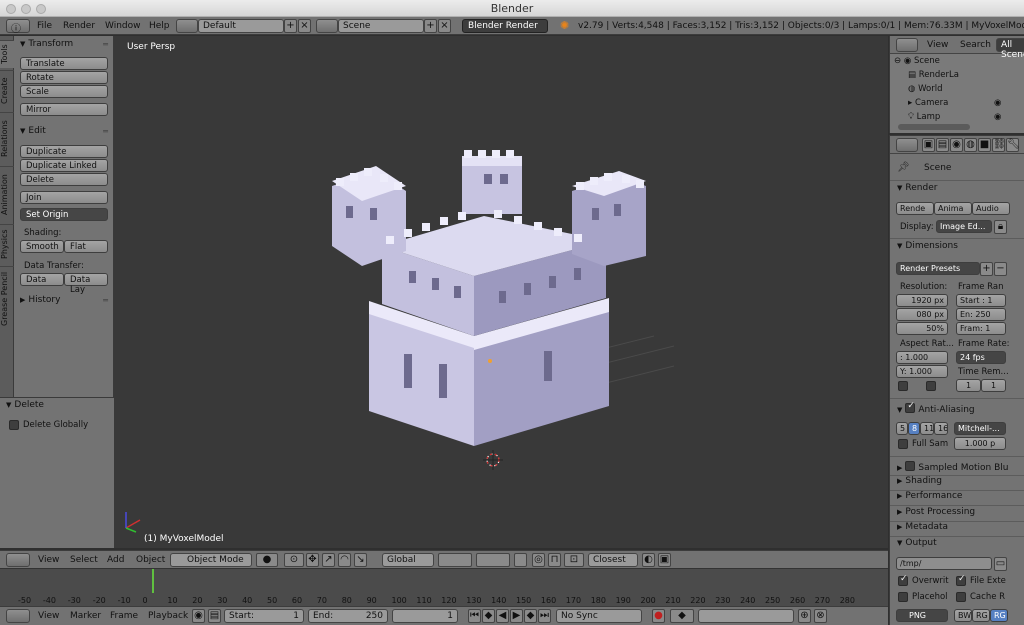 This screenshot has width=1024, height=625. Describe the element at coordinates (961, 580) in the screenshot. I see `file-extensions-checkbox` at that location.